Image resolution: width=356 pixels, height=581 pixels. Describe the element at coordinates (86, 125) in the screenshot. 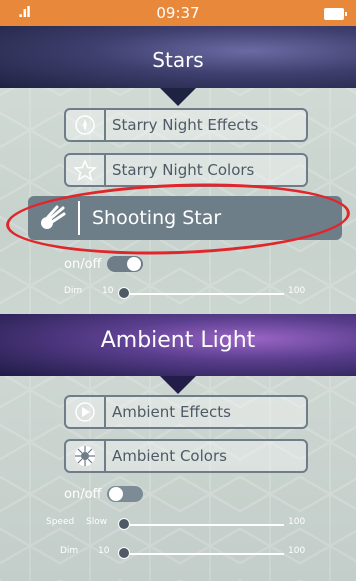

I see `compass-star-icon` at that location.